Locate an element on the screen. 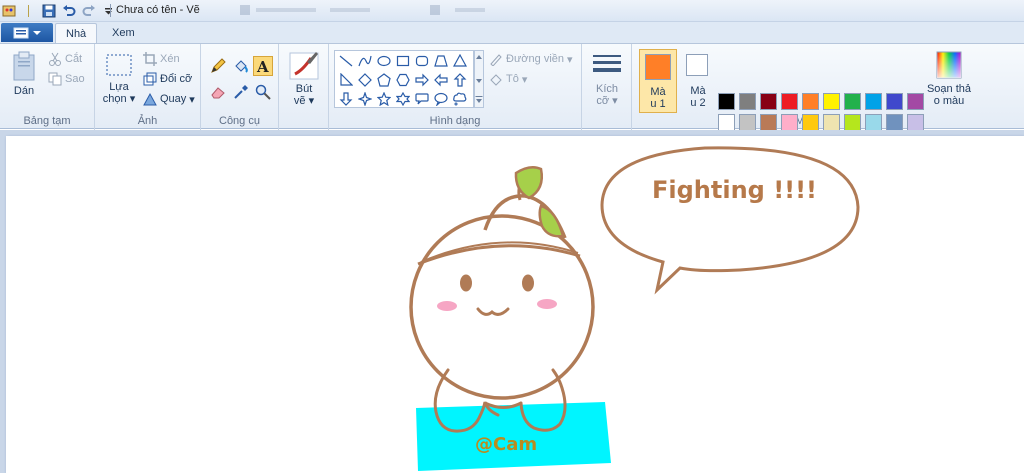 This screenshot has width=1024, height=473. right-eye is located at coordinates (528, 283).